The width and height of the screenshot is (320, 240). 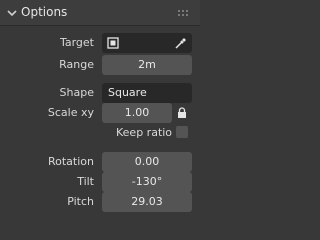 I want to click on shape-value: Square, so click(x=127, y=92).